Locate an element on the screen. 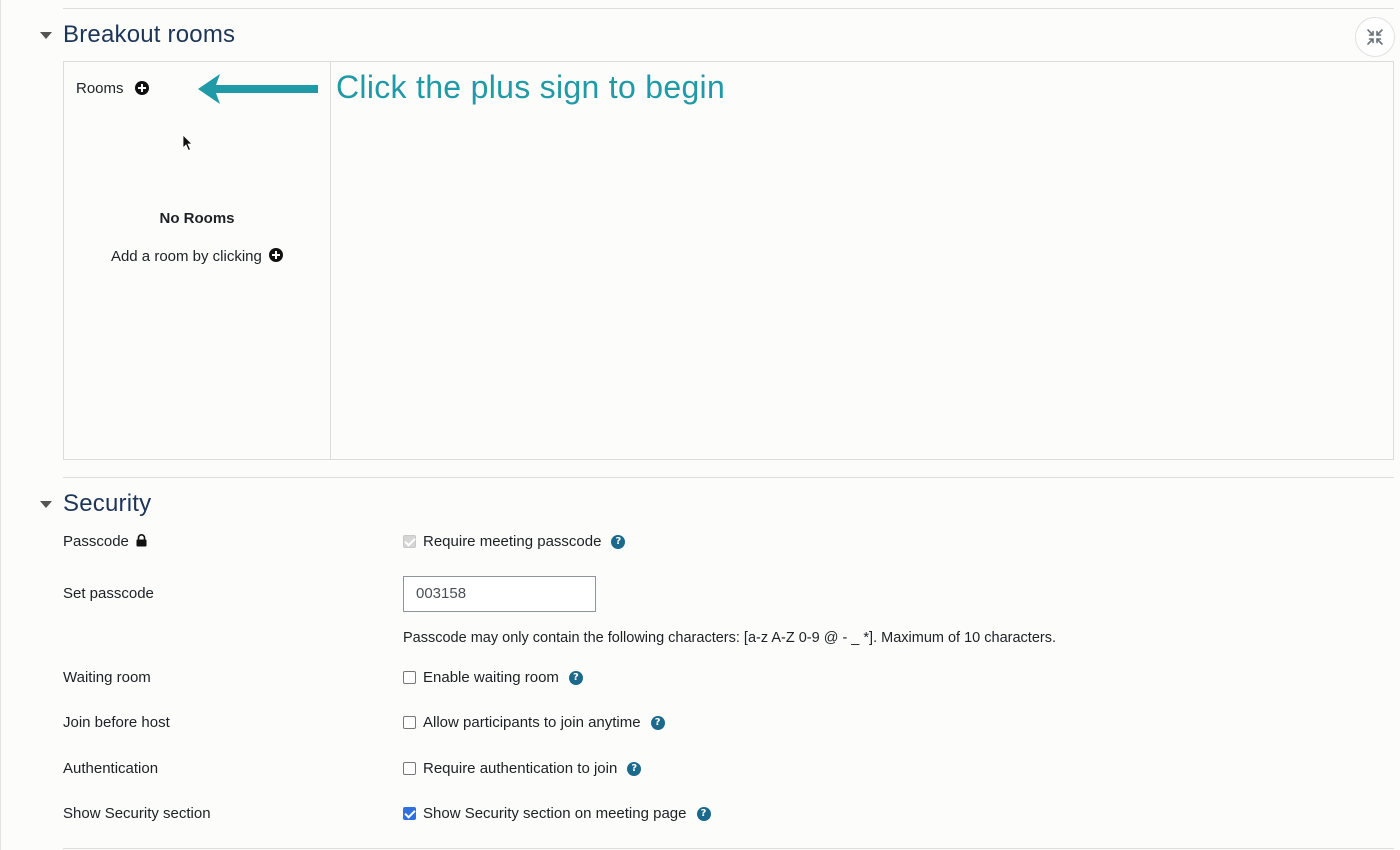 Image resolution: width=1400 pixels, height=850 pixels. empty-state-hint-text: Add a room by clicking is located at coordinates (186, 256).